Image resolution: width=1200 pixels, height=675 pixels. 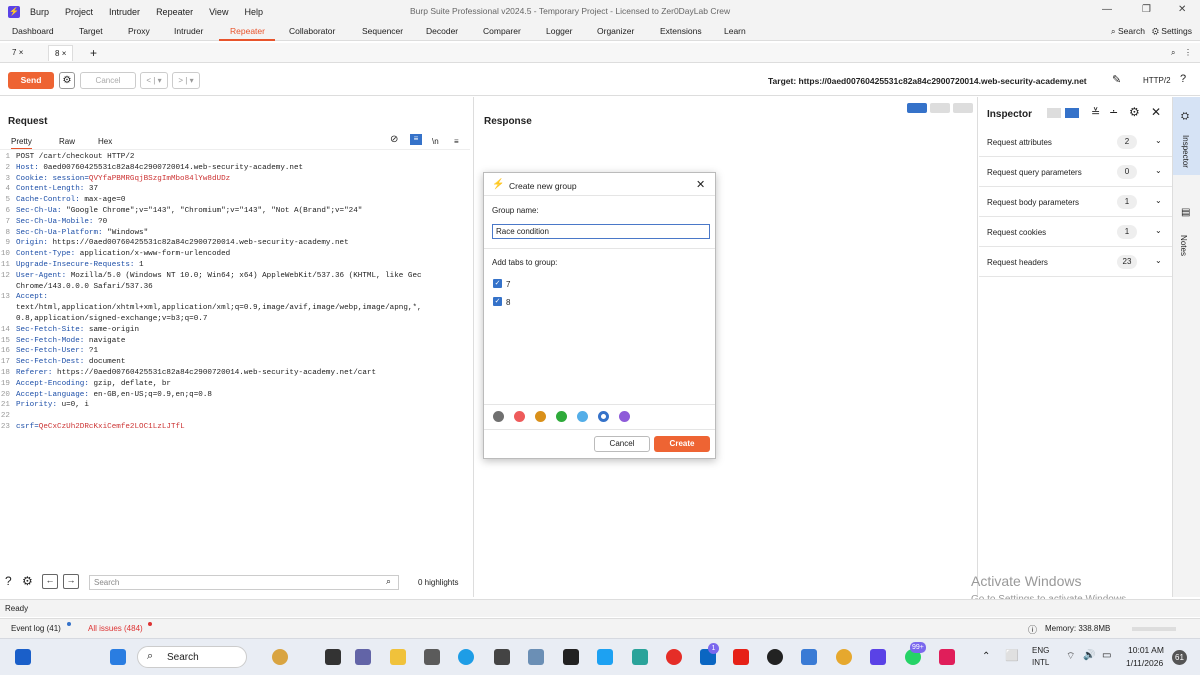 What do you see at coordinates (139, 31) in the screenshot?
I see `tab-proxy: Proxy` at bounding box center [139, 31].